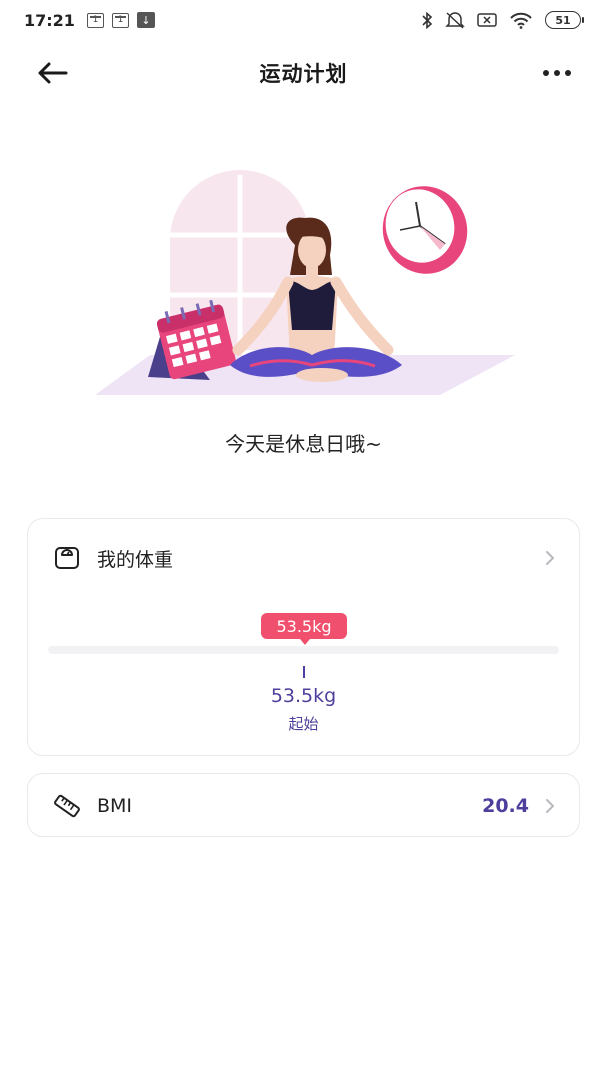 Image resolution: width=607 pixels, height=1080 pixels. I want to click on bmi-value: 20.4, so click(505, 806).